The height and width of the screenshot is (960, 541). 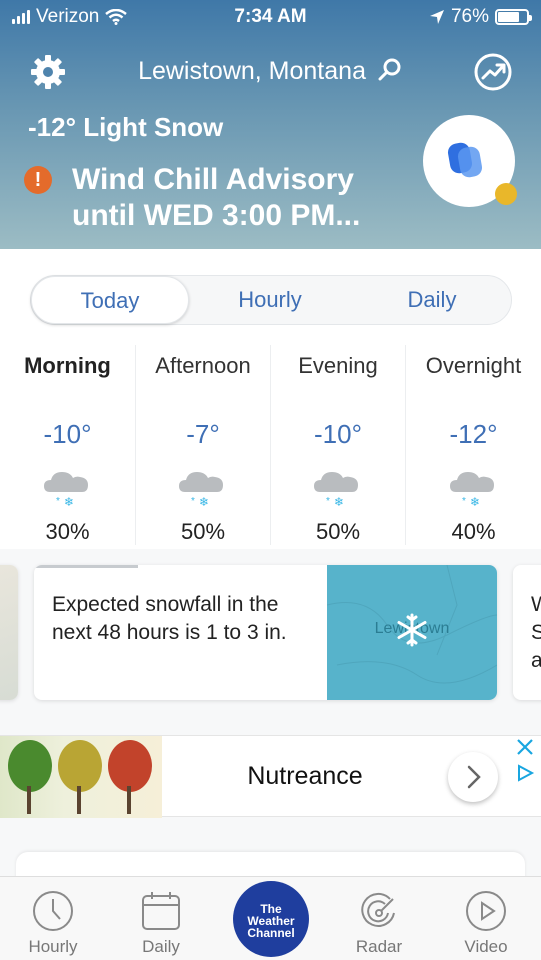 I want to click on nav-label: Video, so click(x=486, y=946).